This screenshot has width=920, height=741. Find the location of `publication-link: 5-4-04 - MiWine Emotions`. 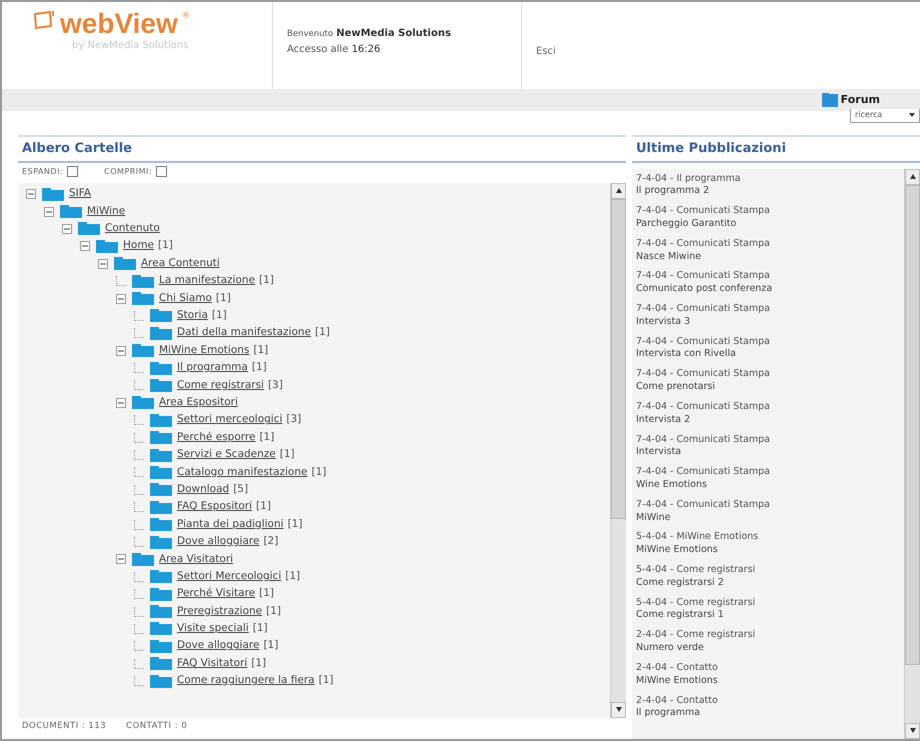

publication-link: 5-4-04 - MiWine Emotions is located at coordinates (768, 537).